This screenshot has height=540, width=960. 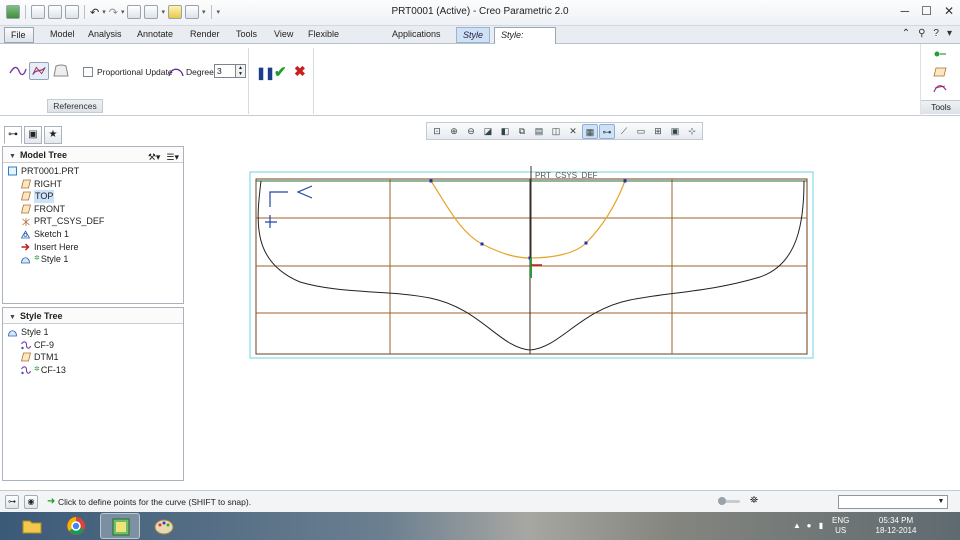 What do you see at coordinates (41, 316) in the screenshot?
I see `style-tree-title: Style Tree` at bounding box center [41, 316].